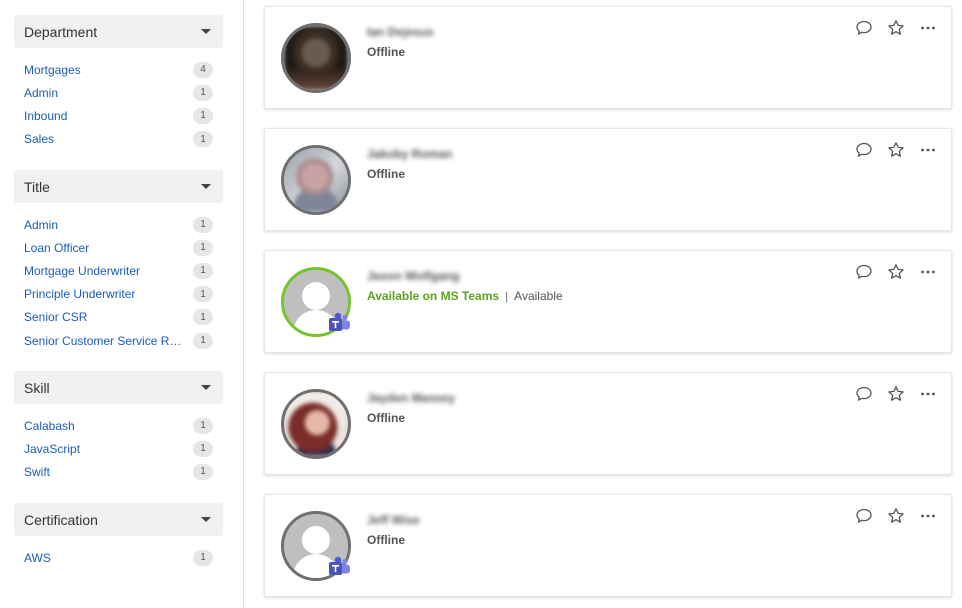 This screenshot has width=962, height=608. I want to click on facet-skill: Skill Calabash 1 JavaScript 1 Swift 1, so click(118, 427).